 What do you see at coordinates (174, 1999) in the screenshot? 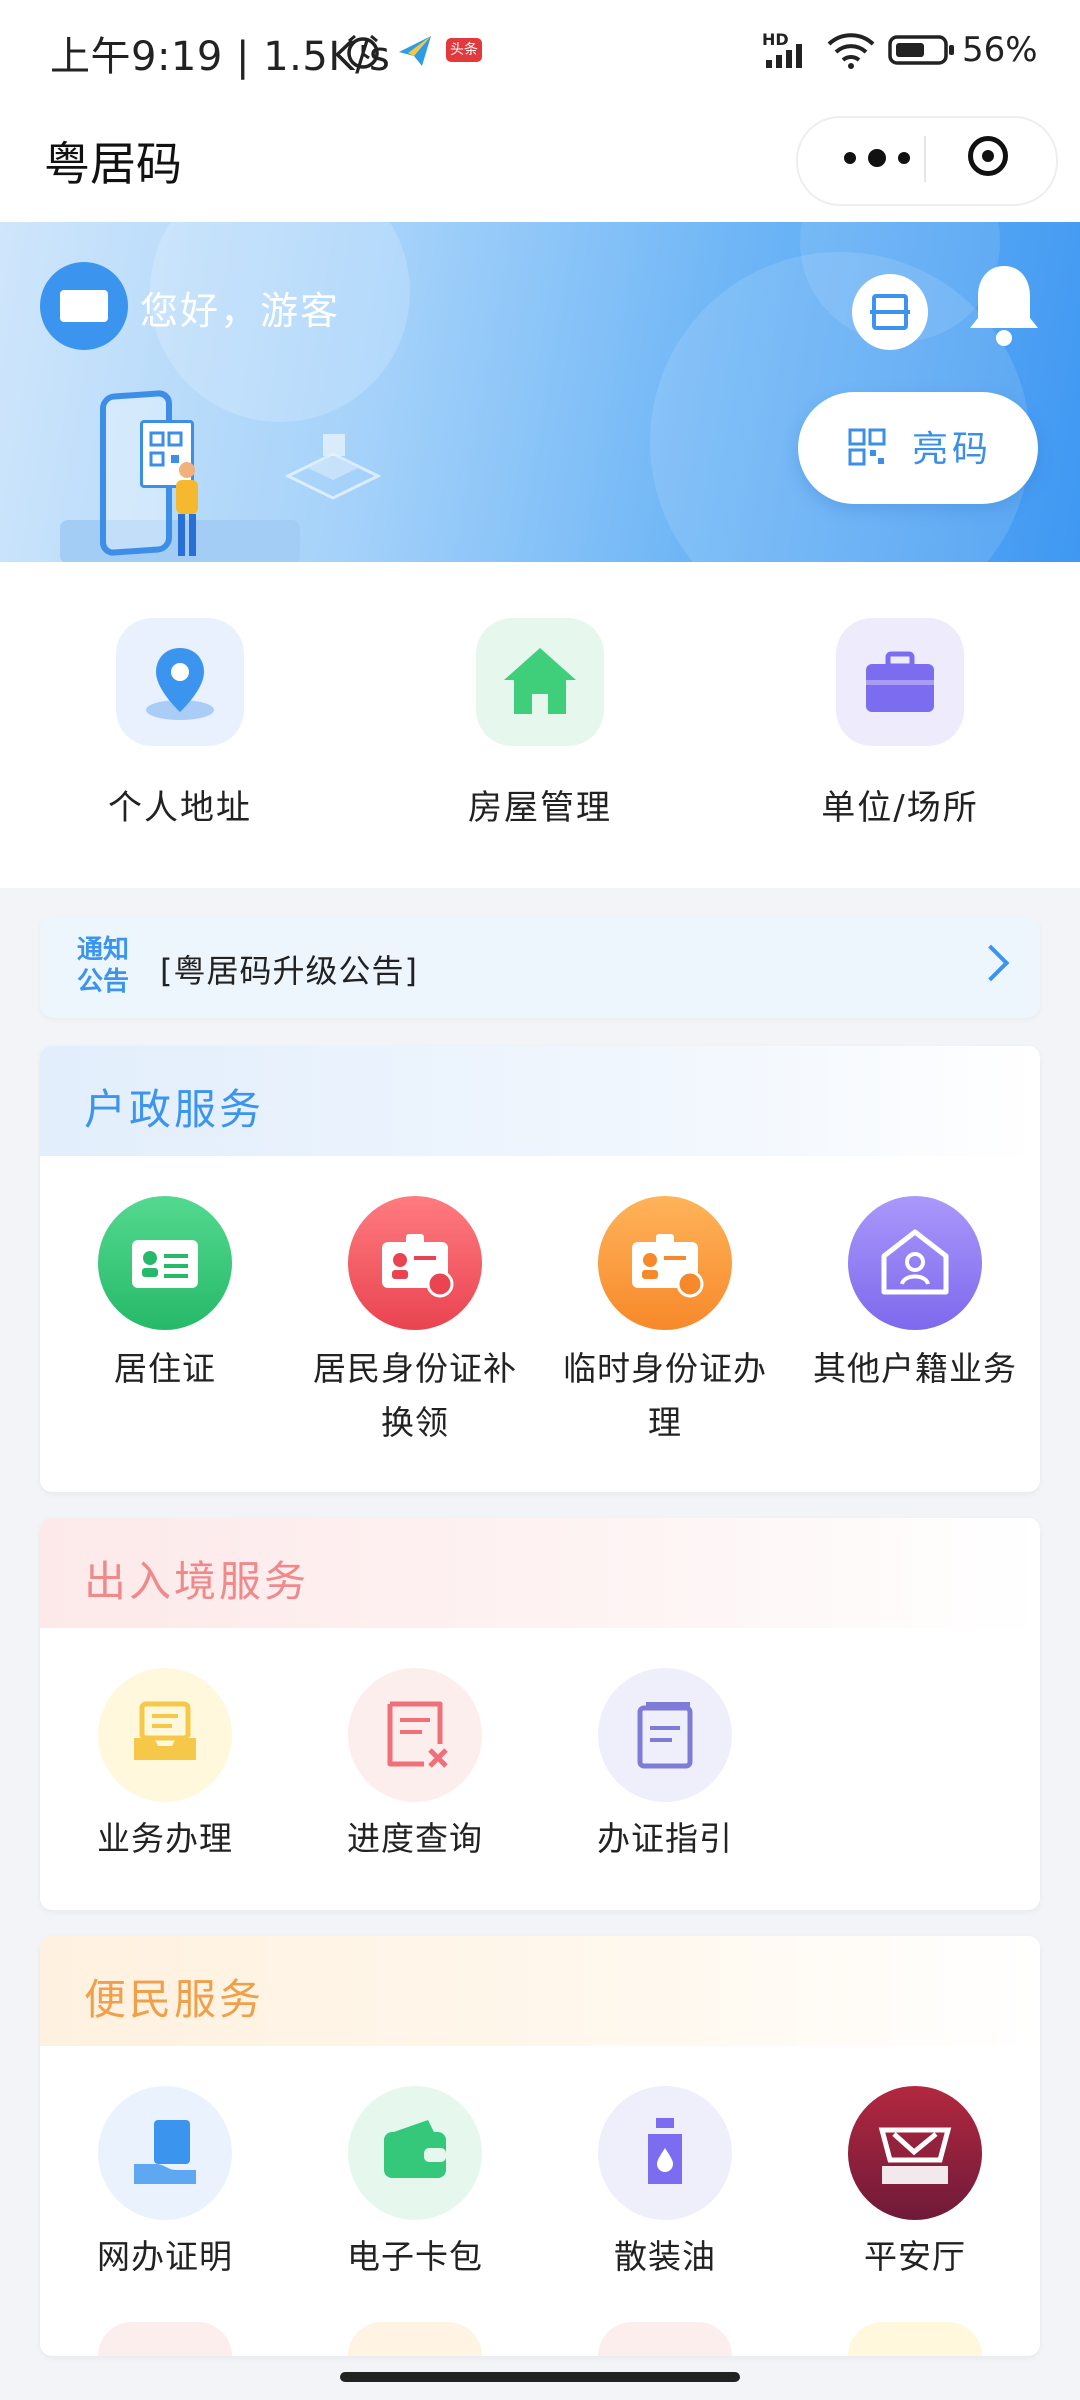
I see `card-title: 便民服务` at bounding box center [174, 1999].